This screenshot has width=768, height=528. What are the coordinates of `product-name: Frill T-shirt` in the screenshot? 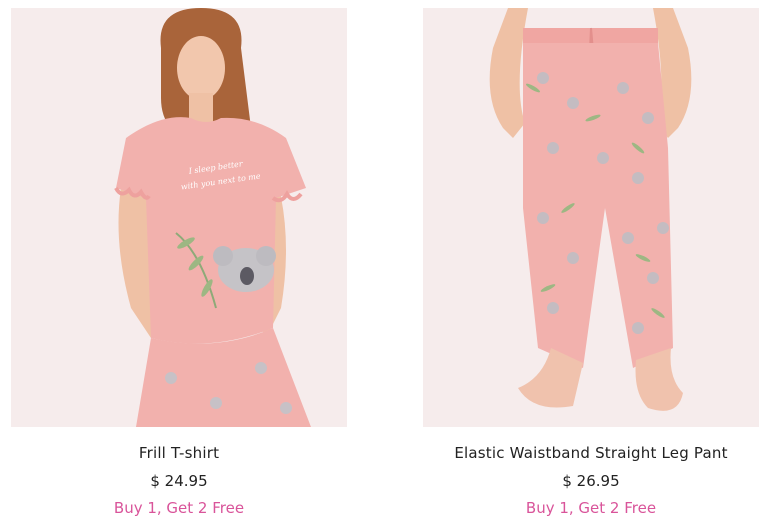 It's located at (179, 453).